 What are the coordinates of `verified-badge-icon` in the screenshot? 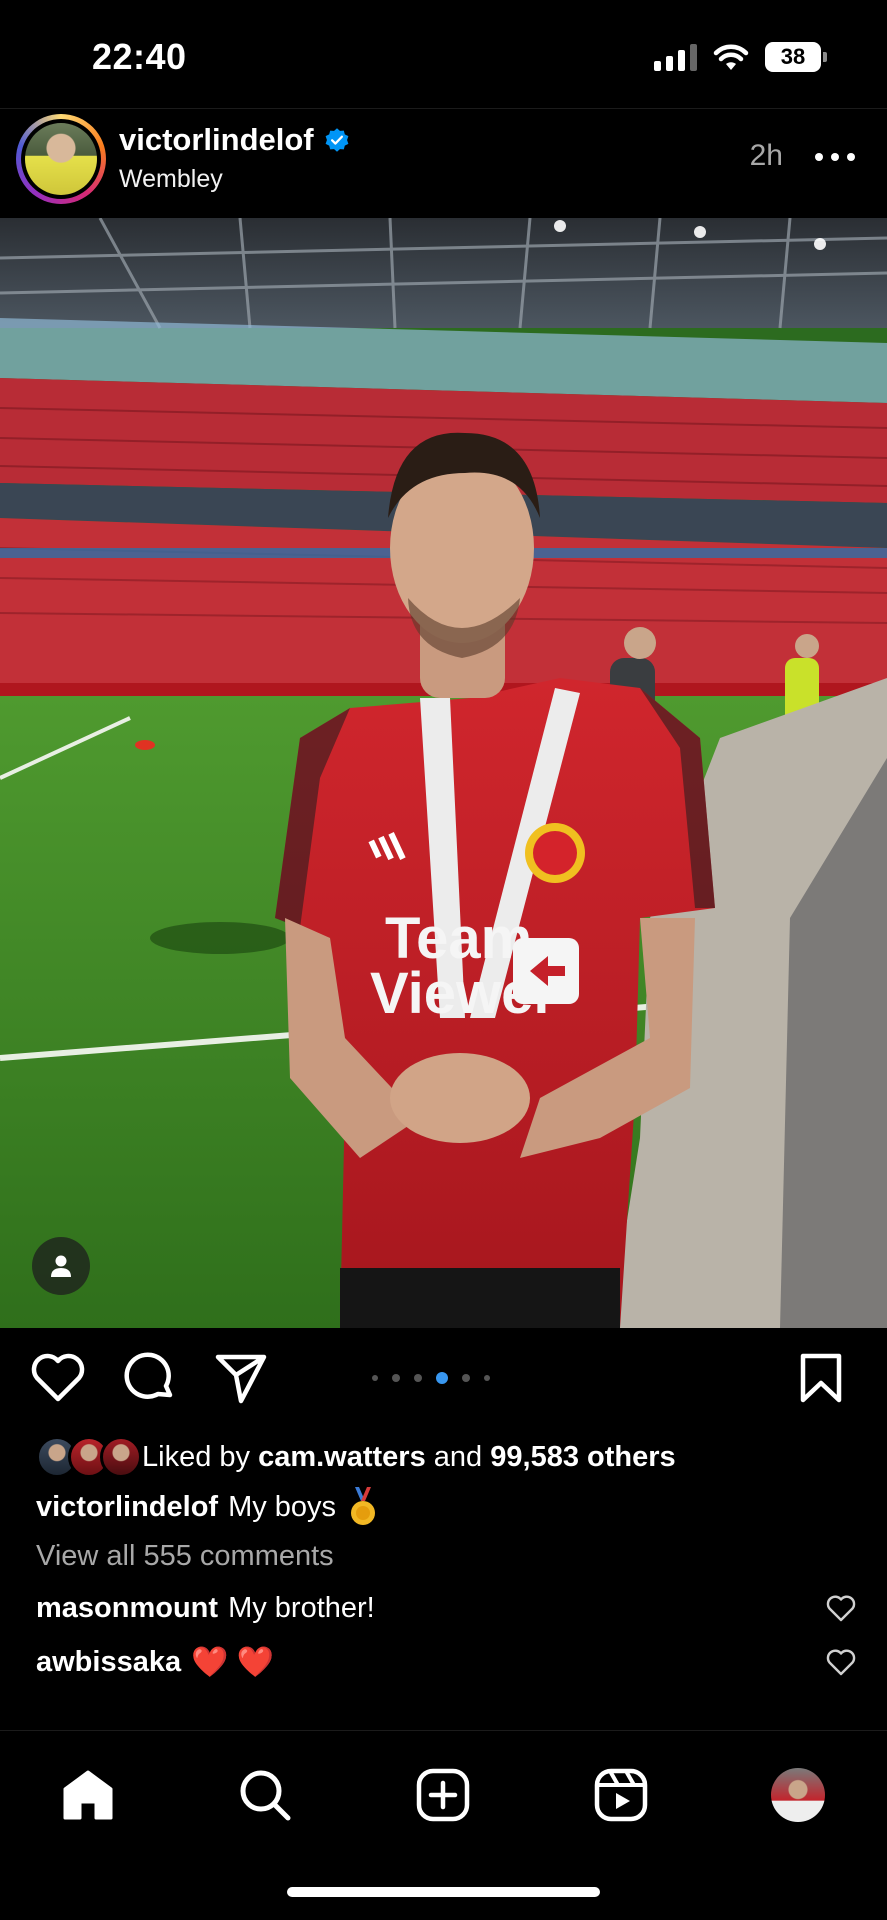 It's located at (337, 140).